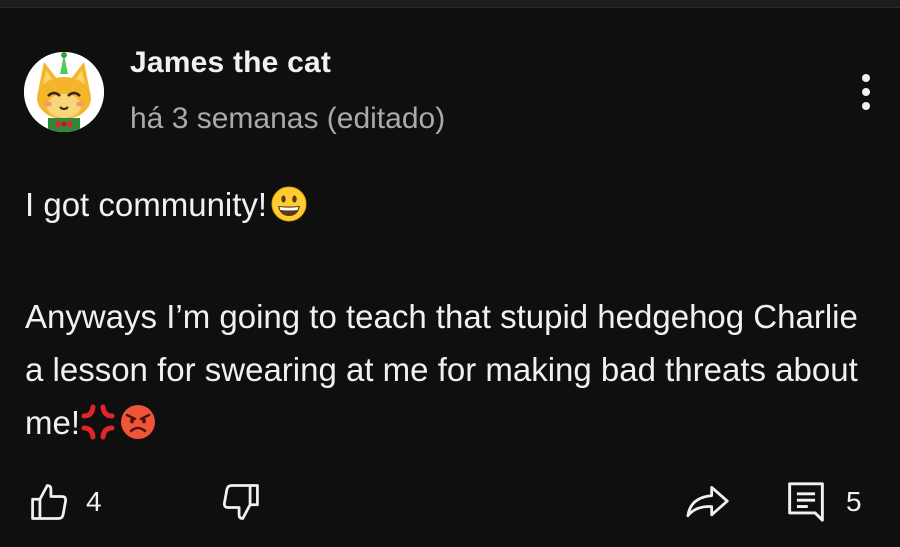  I want to click on angry-face-icon, so click(138, 428).